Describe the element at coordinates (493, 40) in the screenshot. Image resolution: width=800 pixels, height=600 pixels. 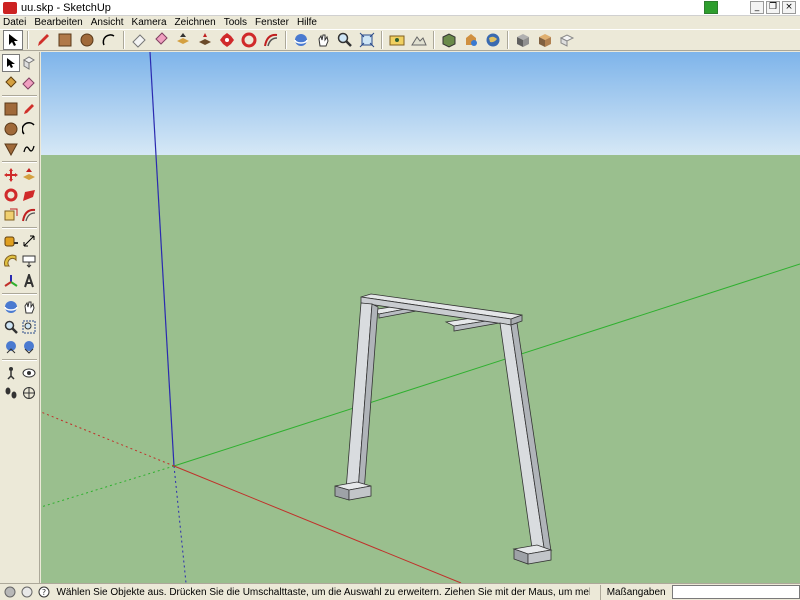
I see `google-earth-icon` at that location.